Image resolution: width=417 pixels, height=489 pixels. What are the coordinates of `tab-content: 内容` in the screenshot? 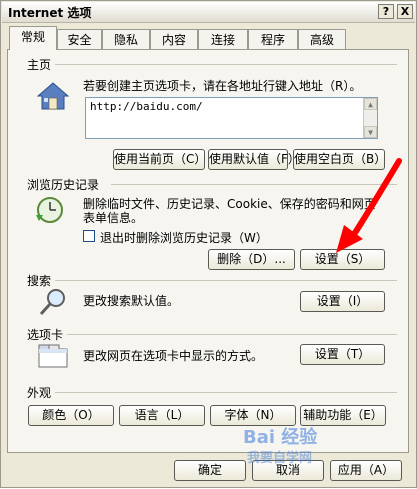 It's located at (174, 39).